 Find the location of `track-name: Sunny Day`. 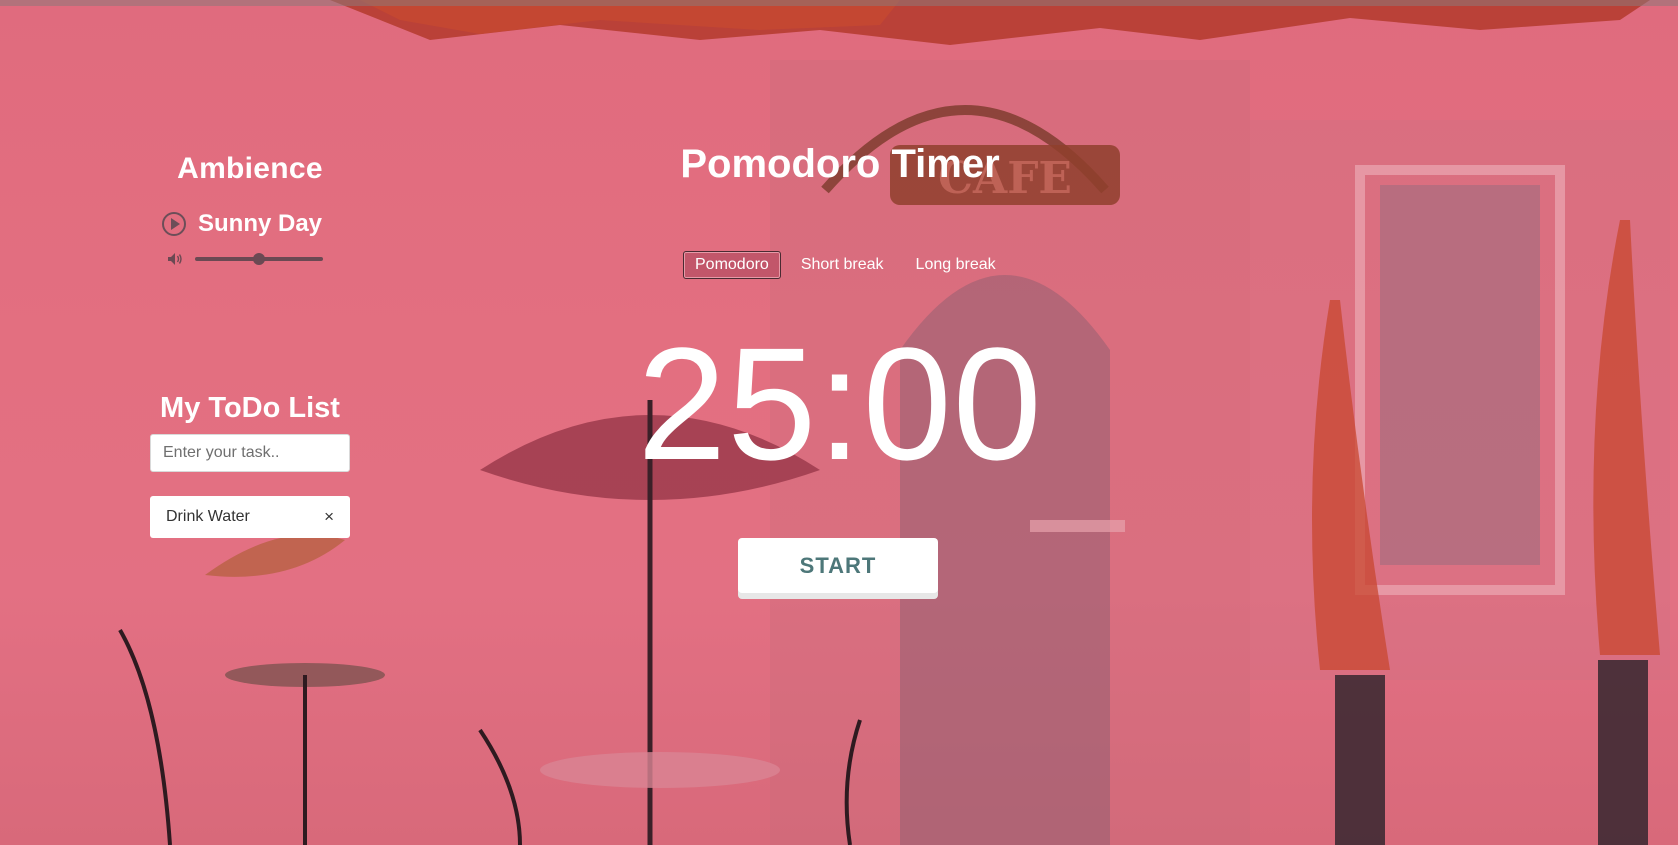

track-name: Sunny Day is located at coordinates (260, 223).